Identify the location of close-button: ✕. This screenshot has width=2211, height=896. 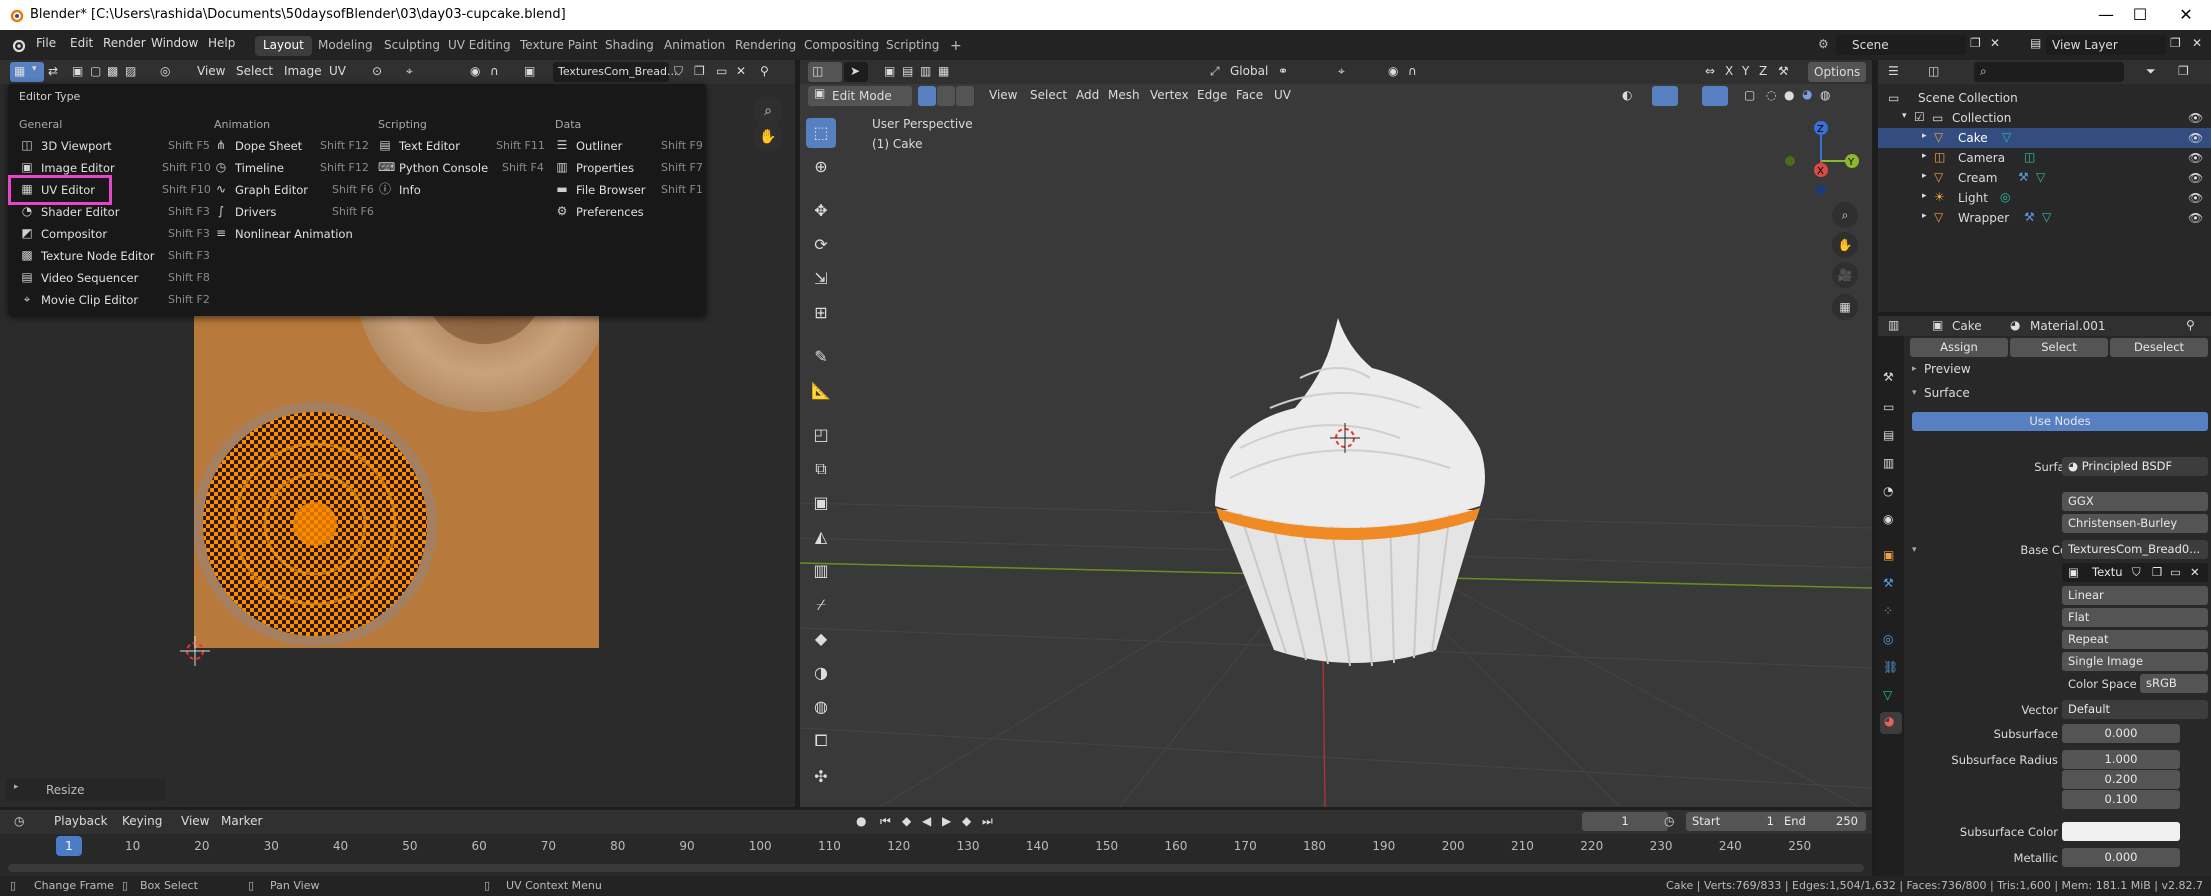
(2186, 15).